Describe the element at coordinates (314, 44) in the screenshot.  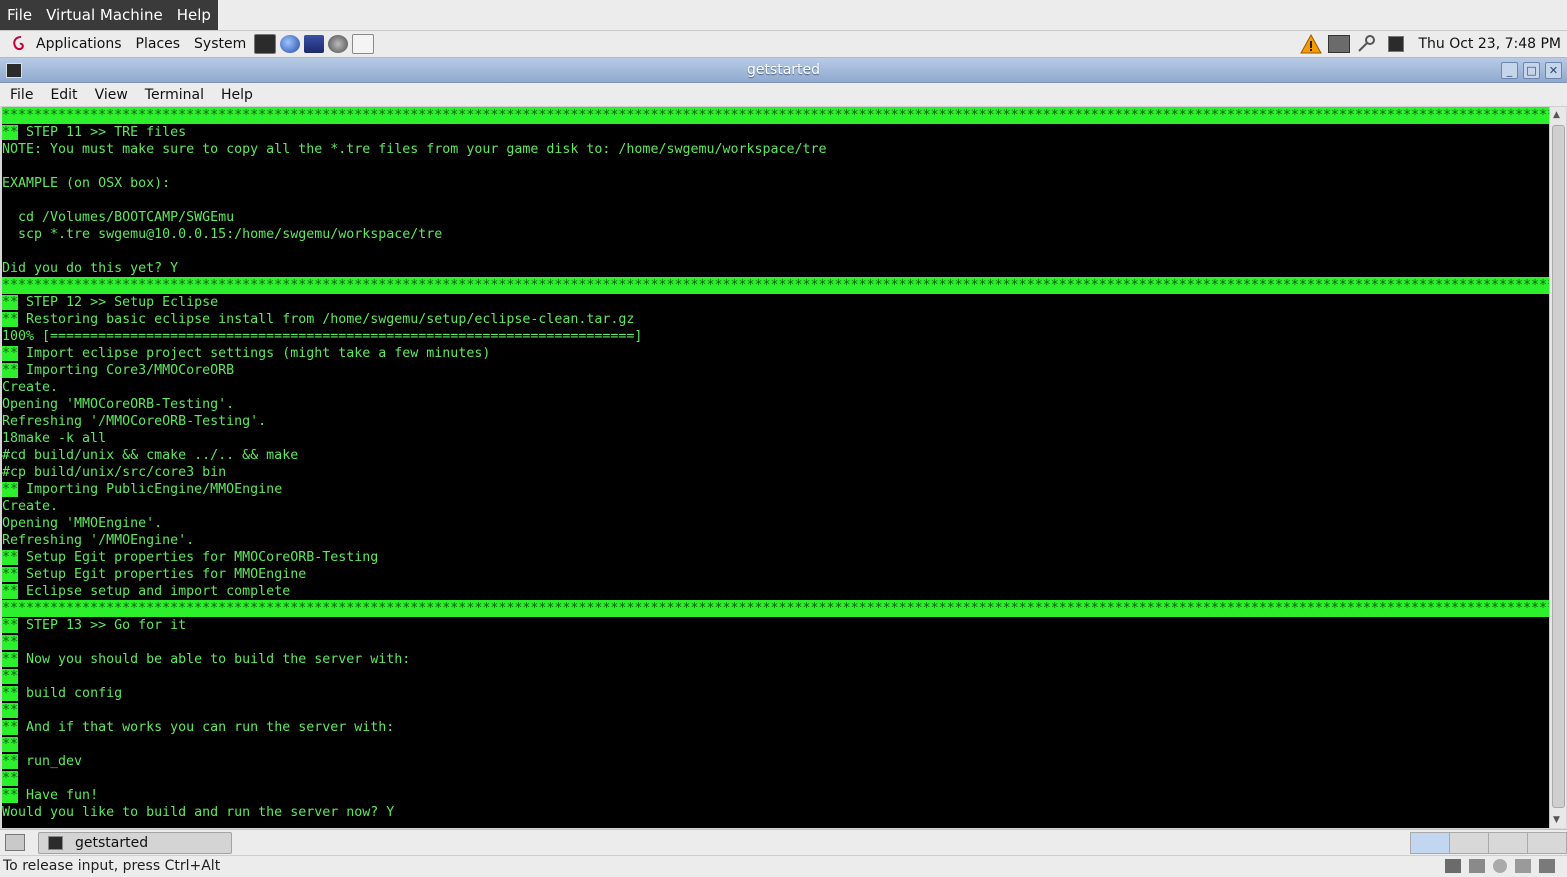
I see `eclipse-icon` at that location.